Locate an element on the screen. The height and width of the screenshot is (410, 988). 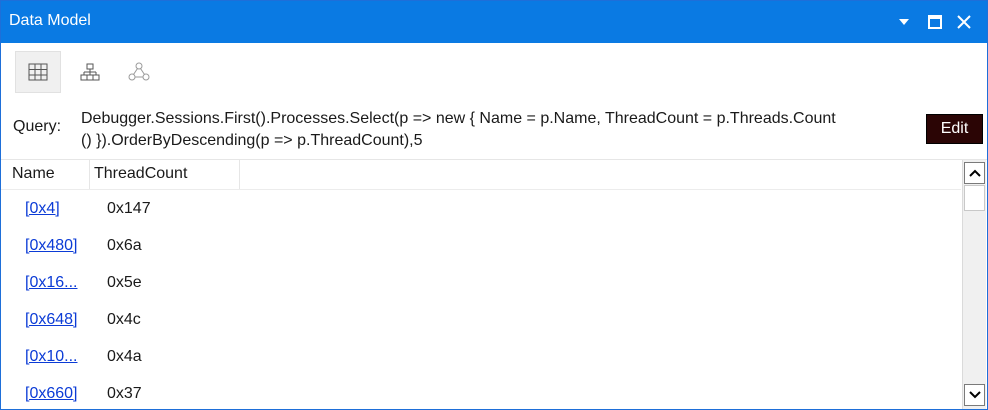
table-row: [0x10... 0x4a is located at coordinates (481, 356).